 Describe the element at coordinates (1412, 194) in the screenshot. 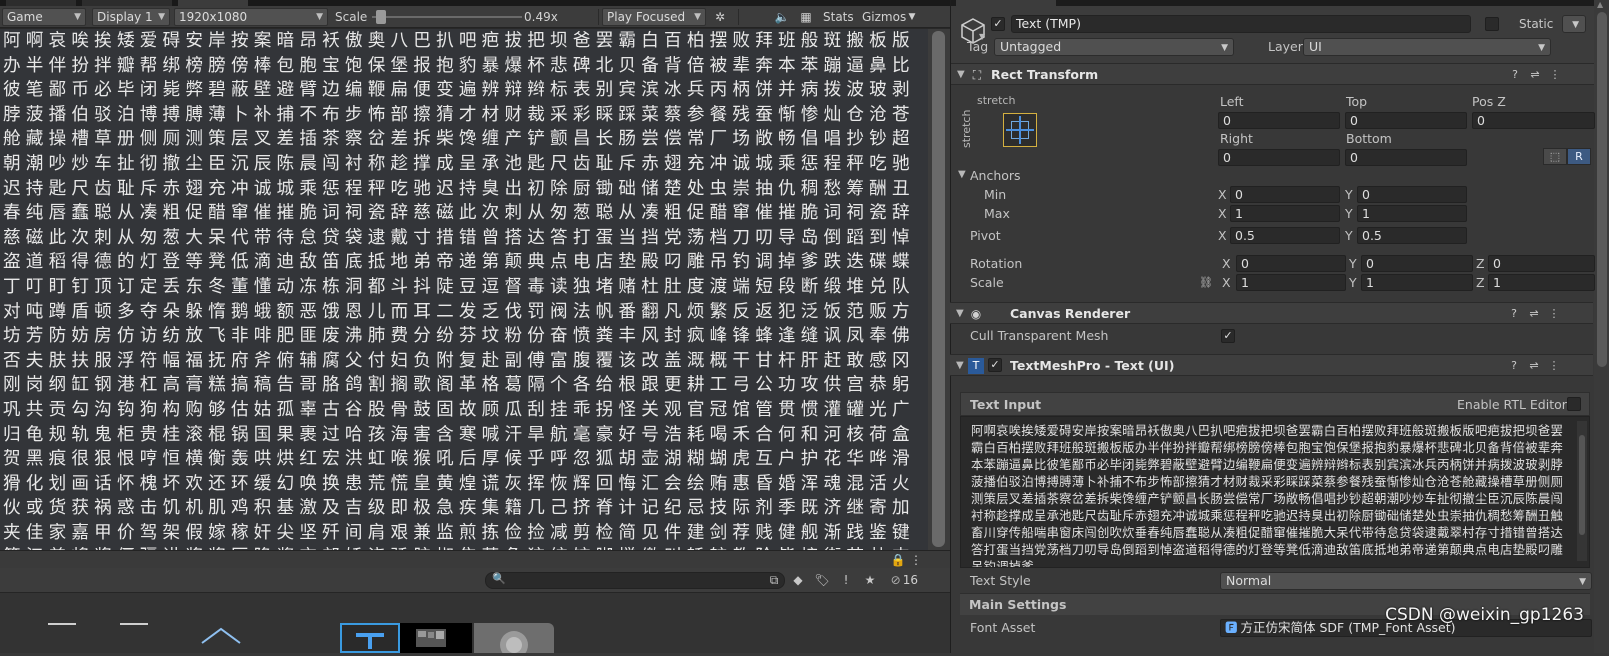

I see `anchor-min-y-field: 0` at that location.